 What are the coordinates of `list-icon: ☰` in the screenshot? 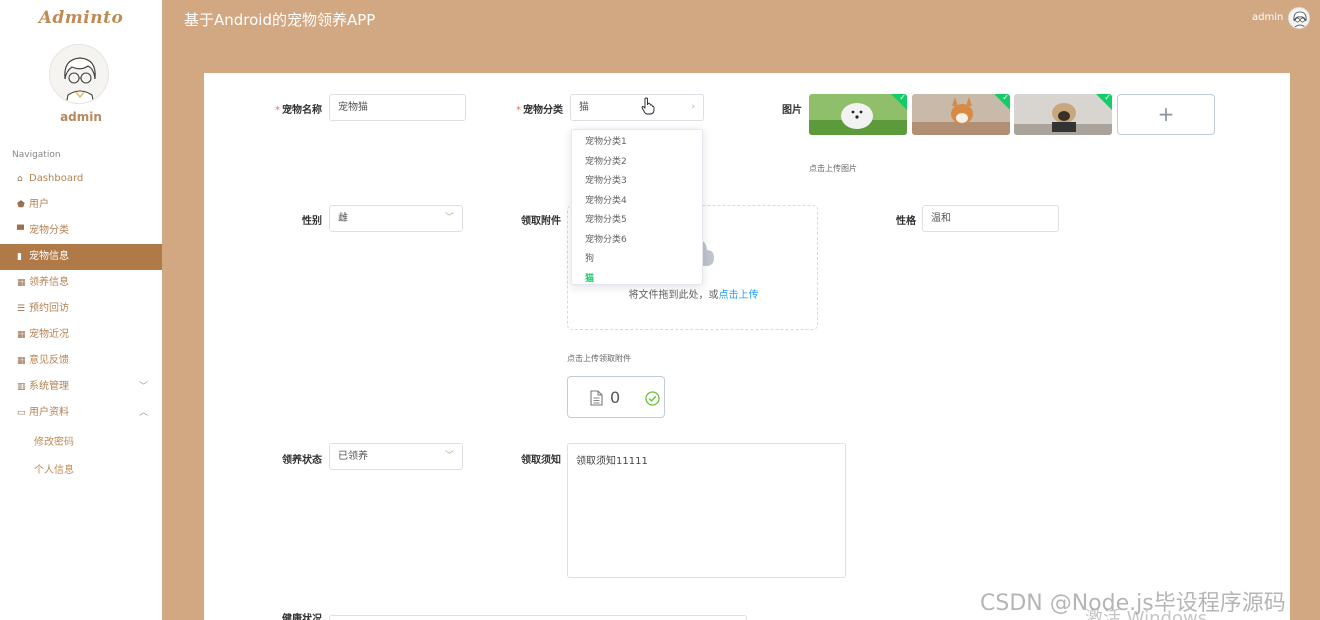 It's located at (21, 309).